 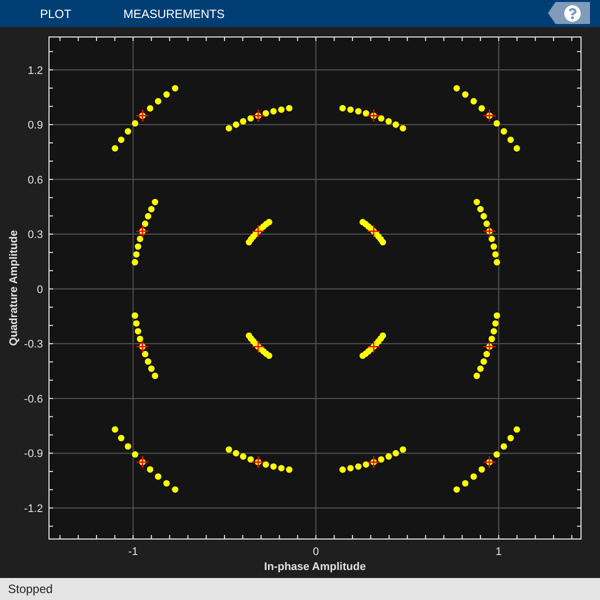 I want to click on status-text: Stopped, so click(x=30, y=589).